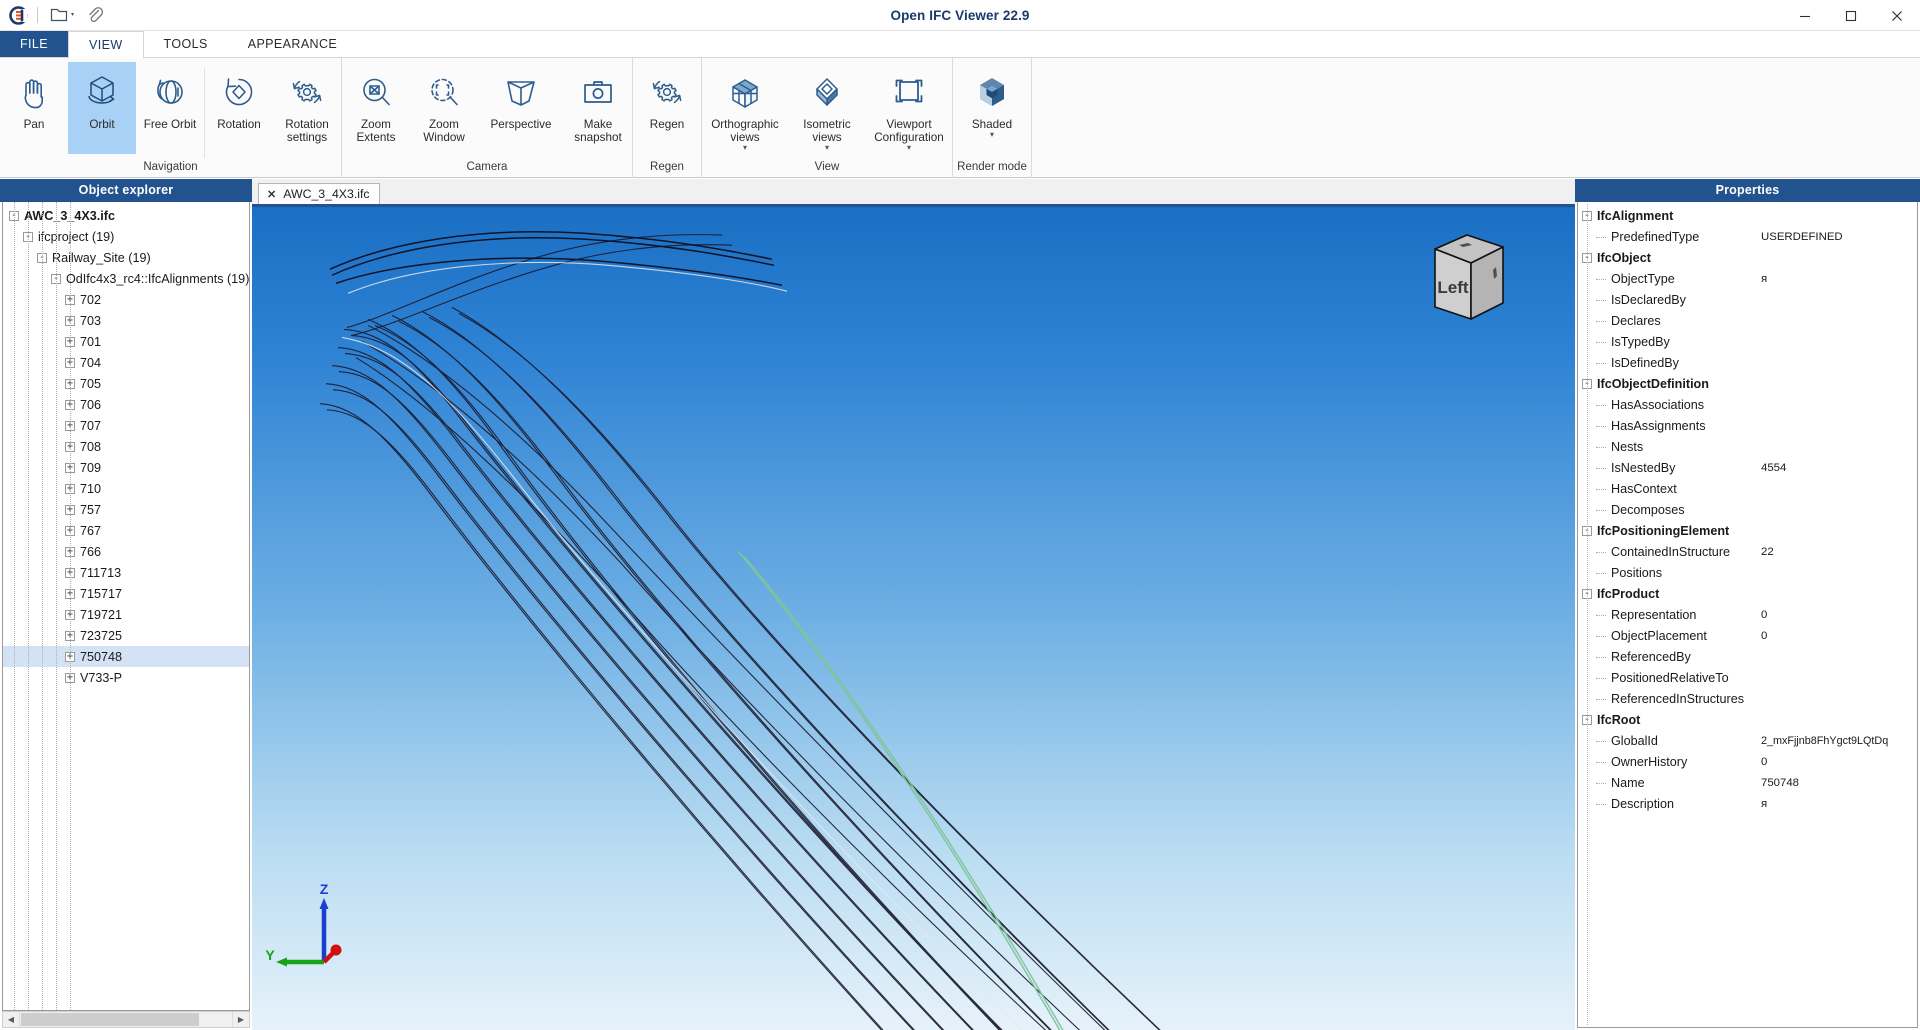 This screenshot has width=1920, height=1030. I want to click on tab-tools: TOOLS, so click(186, 44).